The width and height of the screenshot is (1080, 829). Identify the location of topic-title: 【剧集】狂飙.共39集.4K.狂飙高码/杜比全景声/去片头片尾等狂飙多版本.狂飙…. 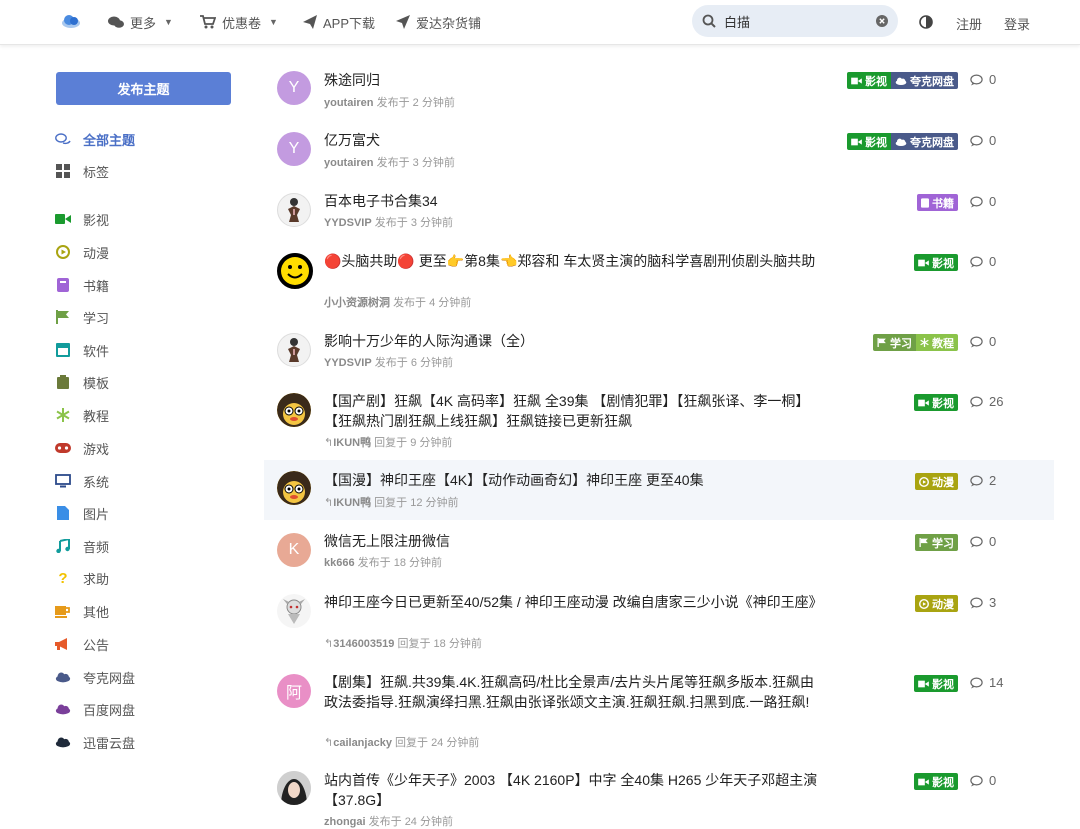
(574, 692).